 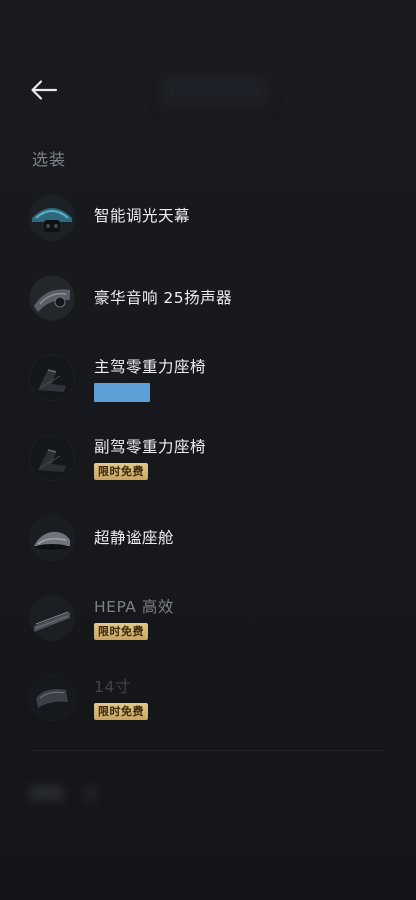 What do you see at coordinates (142, 216) in the screenshot?
I see `option-label: 智能调光天幕` at bounding box center [142, 216].